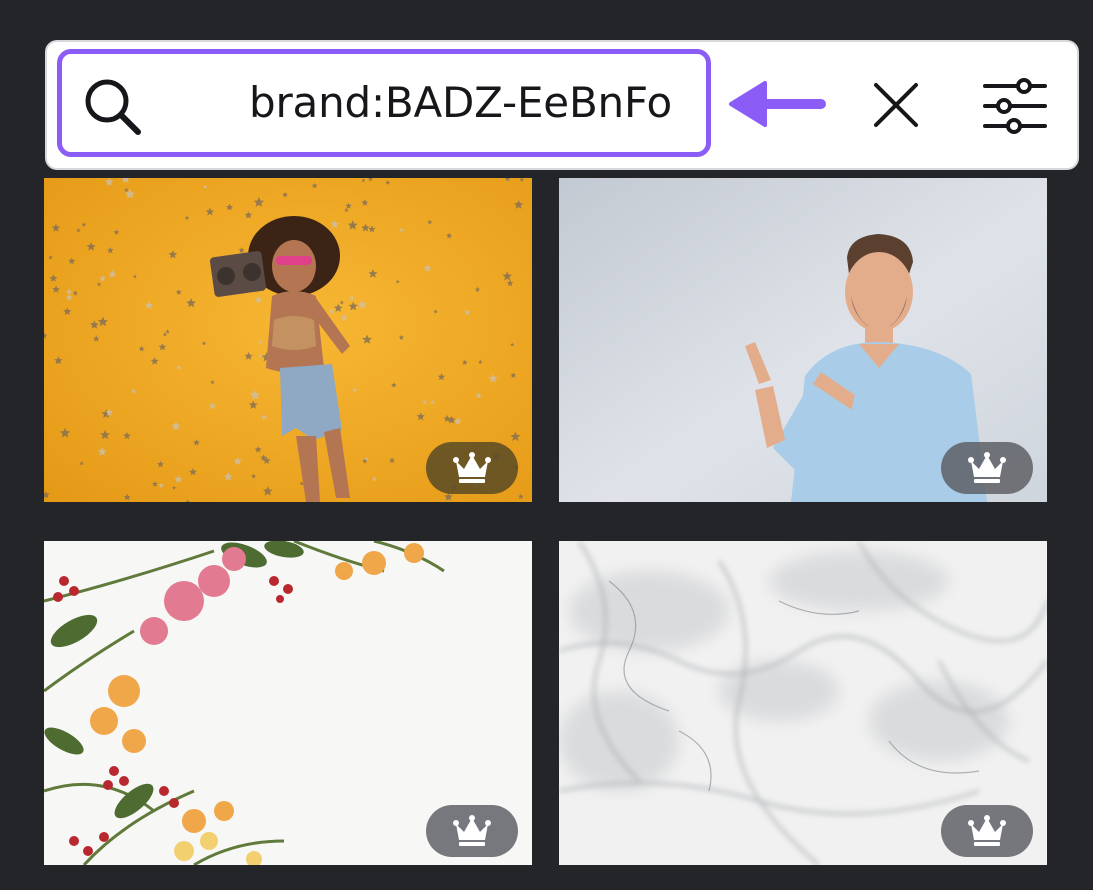 The width and height of the screenshot is (1093, 890). Describe the element at coordinates (112, 106) in the screenshot. I see `search-icon` at that location.